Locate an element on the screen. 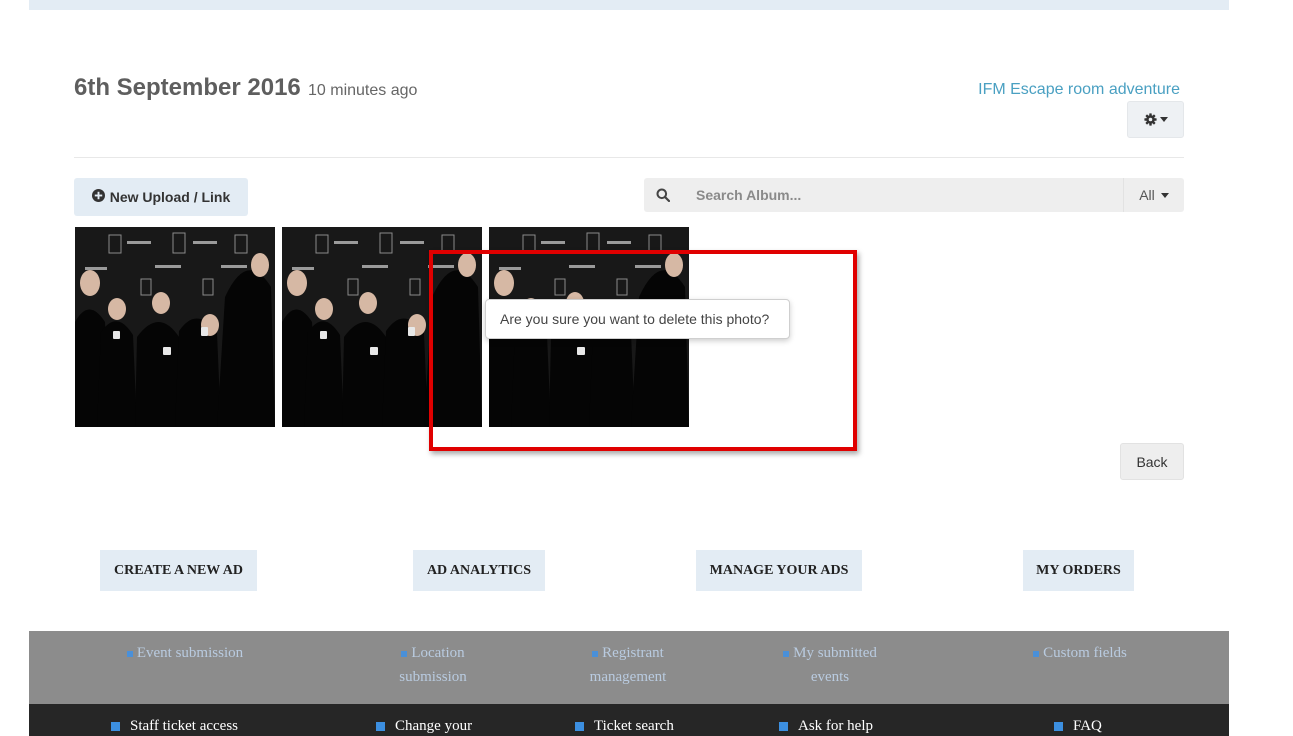 The image size is (1293, 736). settings-dropdown-button is located at coordinates (1155, 119).